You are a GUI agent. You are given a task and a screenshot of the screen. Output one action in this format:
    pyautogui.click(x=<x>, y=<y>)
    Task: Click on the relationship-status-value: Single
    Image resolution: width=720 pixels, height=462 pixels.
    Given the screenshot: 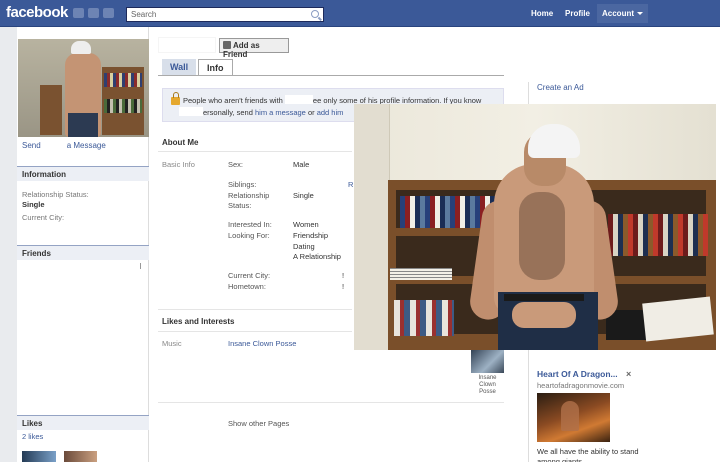 What is the action you would take?
    pyautogui.click(x=33, y=204)
    